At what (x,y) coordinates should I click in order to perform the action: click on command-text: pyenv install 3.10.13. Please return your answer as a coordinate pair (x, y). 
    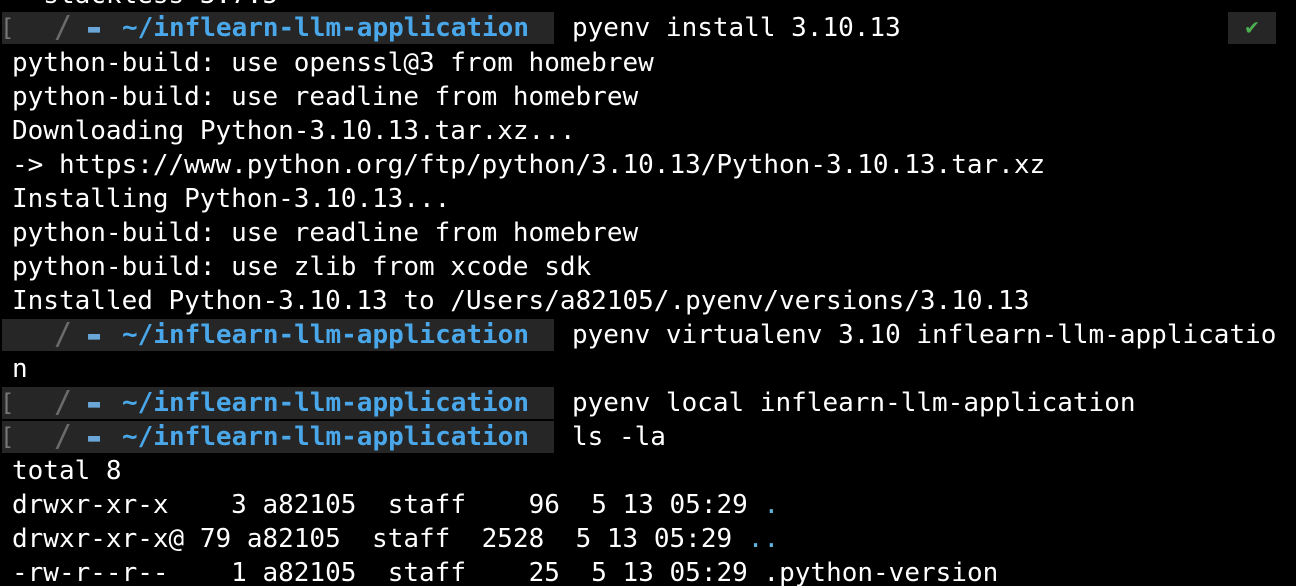
    Looking at the image, I should click on (736, 28).